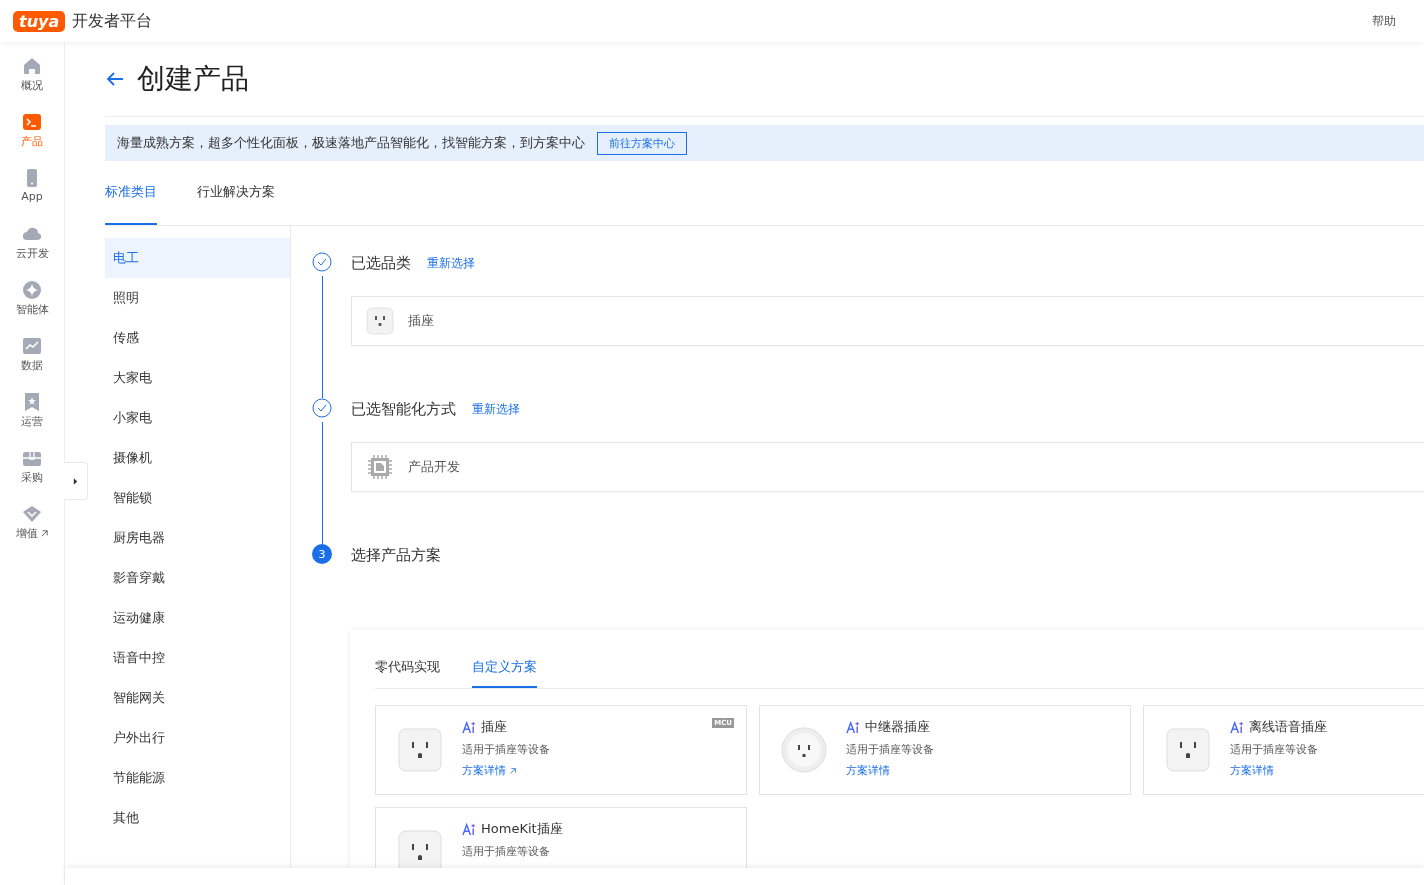 The image size is (1424, 885). I want to click on category-item: 电工, so click(197, 258).